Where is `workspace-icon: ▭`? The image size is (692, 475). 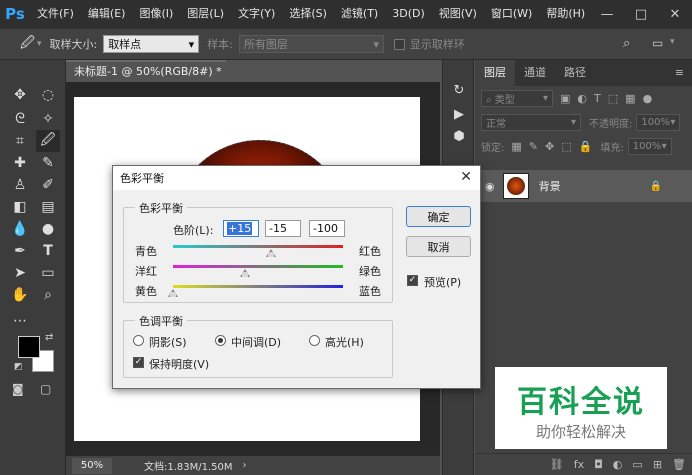 workspace-icon: ▭ is located at coordinates (657, 43).